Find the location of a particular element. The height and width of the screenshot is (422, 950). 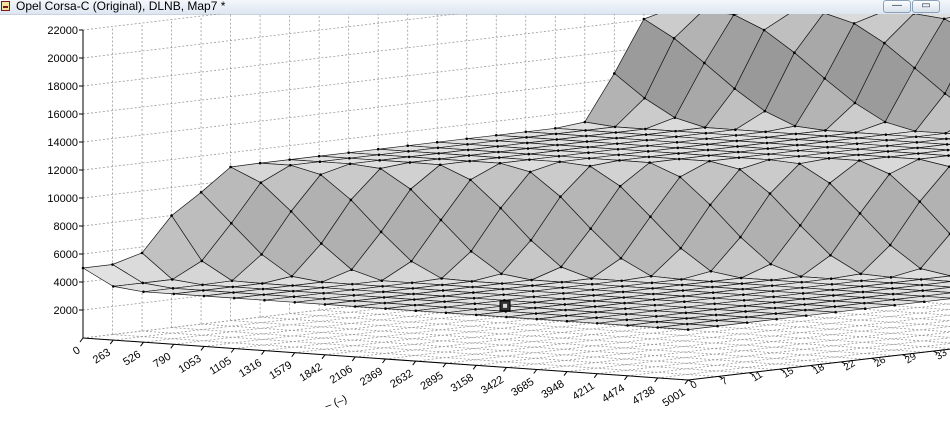

z-tick-label: 20000 is located at coordinates (62, 59).